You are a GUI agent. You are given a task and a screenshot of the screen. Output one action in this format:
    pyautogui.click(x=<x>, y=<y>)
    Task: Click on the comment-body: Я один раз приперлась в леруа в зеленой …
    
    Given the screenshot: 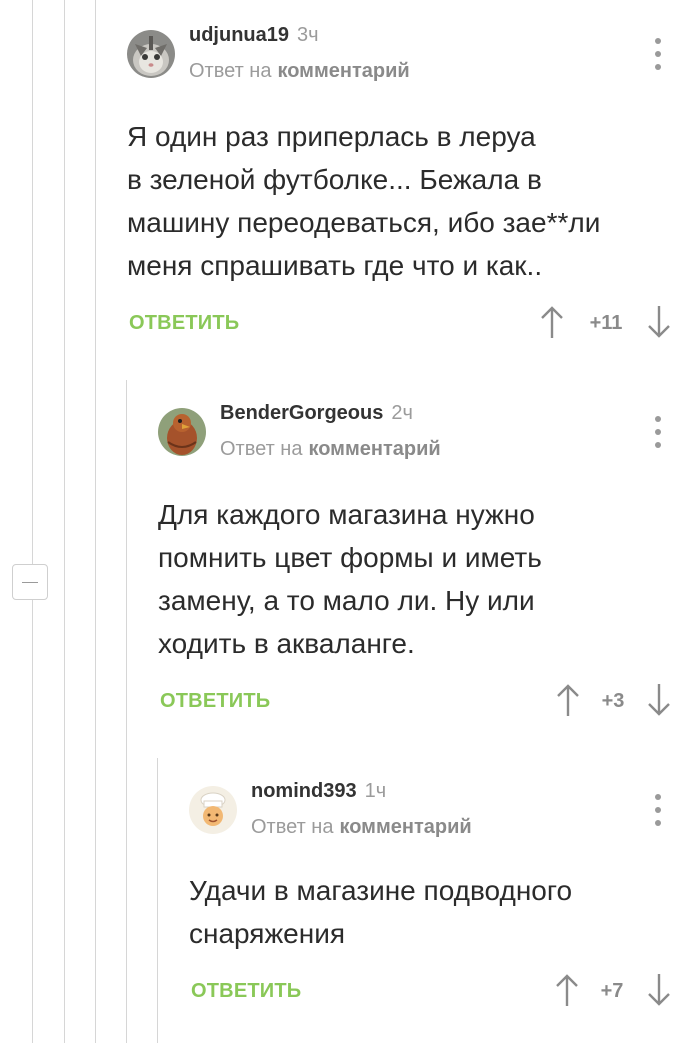 What is the action you would take?
    pyautogui.click(x=400, y=201)
    